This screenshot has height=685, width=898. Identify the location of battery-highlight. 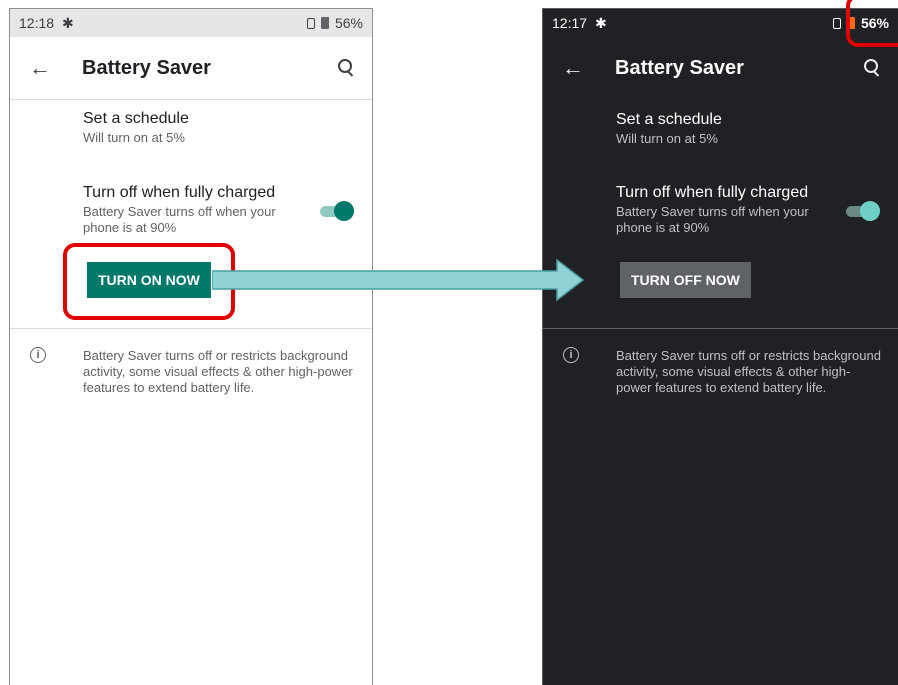
(872, 23).